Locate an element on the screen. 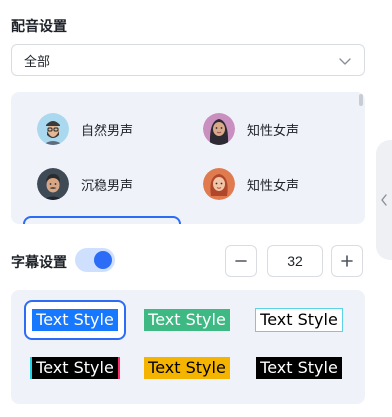 This screenshot has height=417, width=392. dubbing-settings-title: 配音设置 is located at coordinates (39, 26).